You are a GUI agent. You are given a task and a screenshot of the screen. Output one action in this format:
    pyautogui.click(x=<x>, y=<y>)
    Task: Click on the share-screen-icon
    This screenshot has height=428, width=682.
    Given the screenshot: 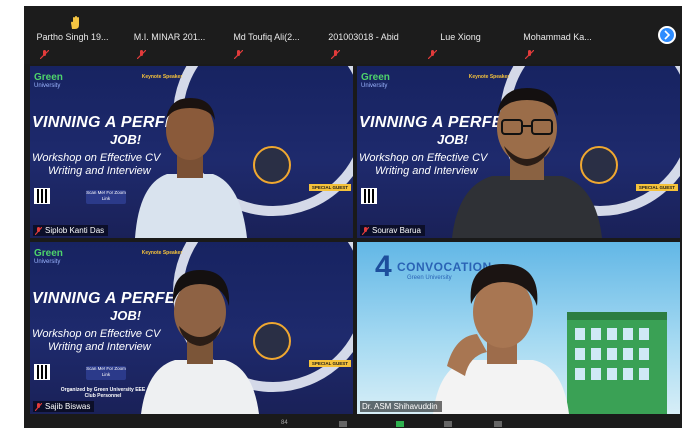 What is the action you would take?
    pyautogui.click(x=400, y=424)
    